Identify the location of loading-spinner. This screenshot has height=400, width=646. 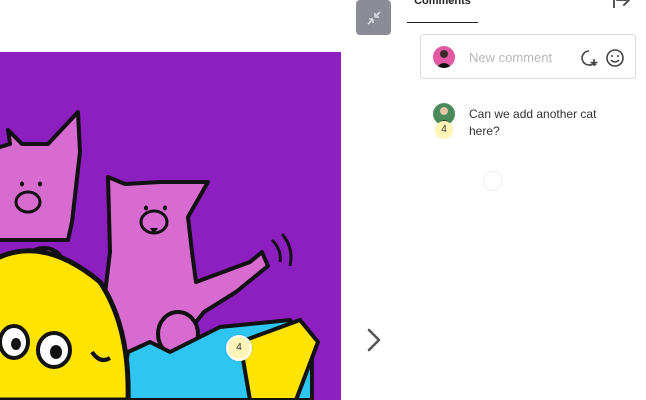
(493, 181).